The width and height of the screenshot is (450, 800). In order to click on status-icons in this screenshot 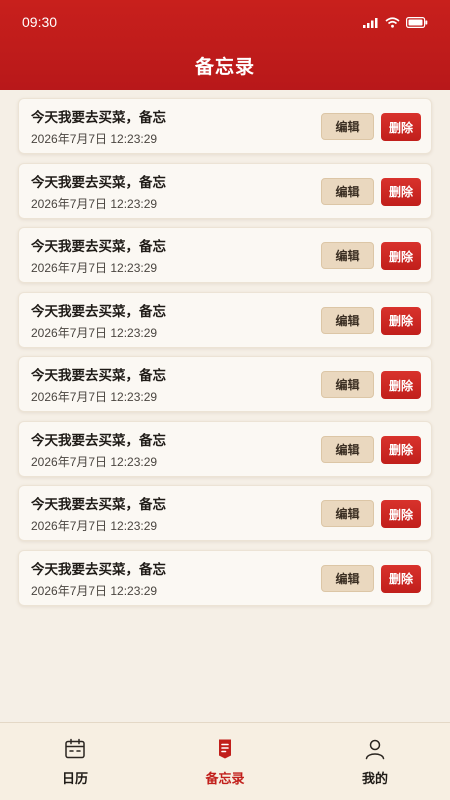, I will do `click(395, 22)`.